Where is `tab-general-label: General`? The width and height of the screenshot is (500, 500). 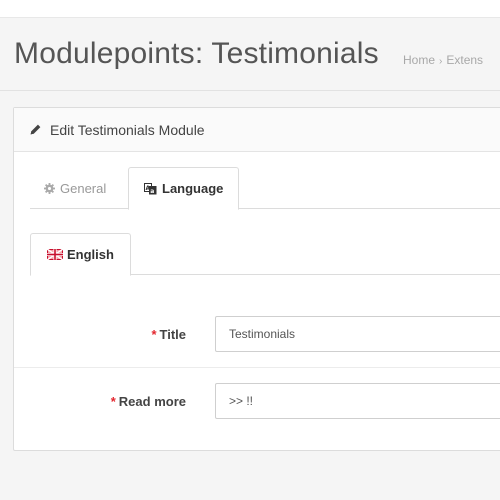
tab-general-label: General is located at coordinates (83, 188).